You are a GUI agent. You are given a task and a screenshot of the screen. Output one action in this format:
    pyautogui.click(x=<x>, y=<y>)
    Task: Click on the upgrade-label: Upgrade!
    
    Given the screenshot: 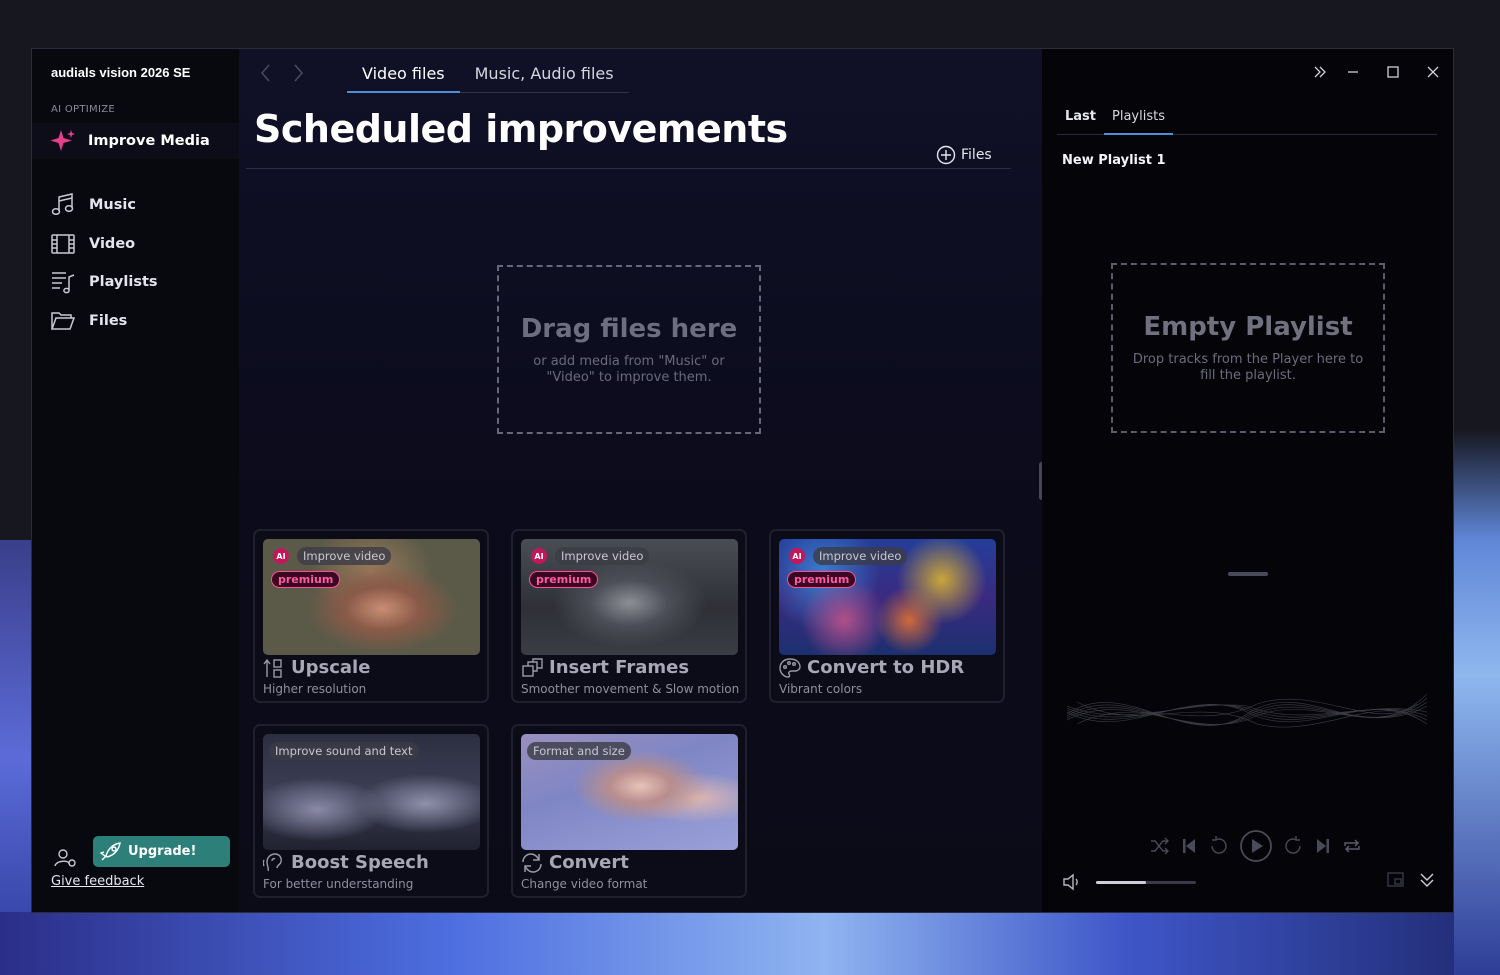 What is the action you would take?
    pyautogui.click(x=162, y=851)
    